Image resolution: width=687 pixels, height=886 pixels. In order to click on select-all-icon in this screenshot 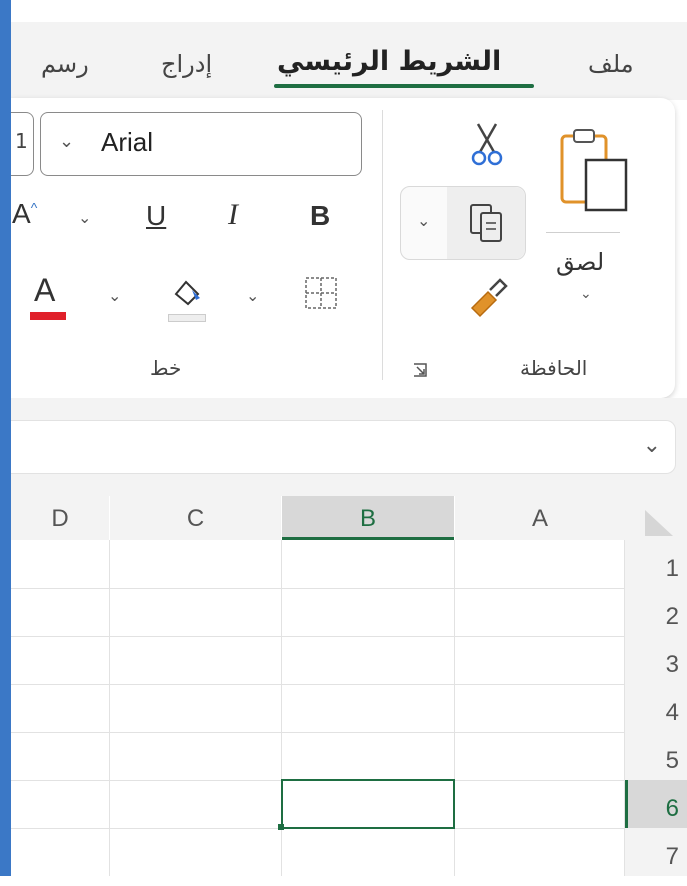, I will do `click(659, 523)`.